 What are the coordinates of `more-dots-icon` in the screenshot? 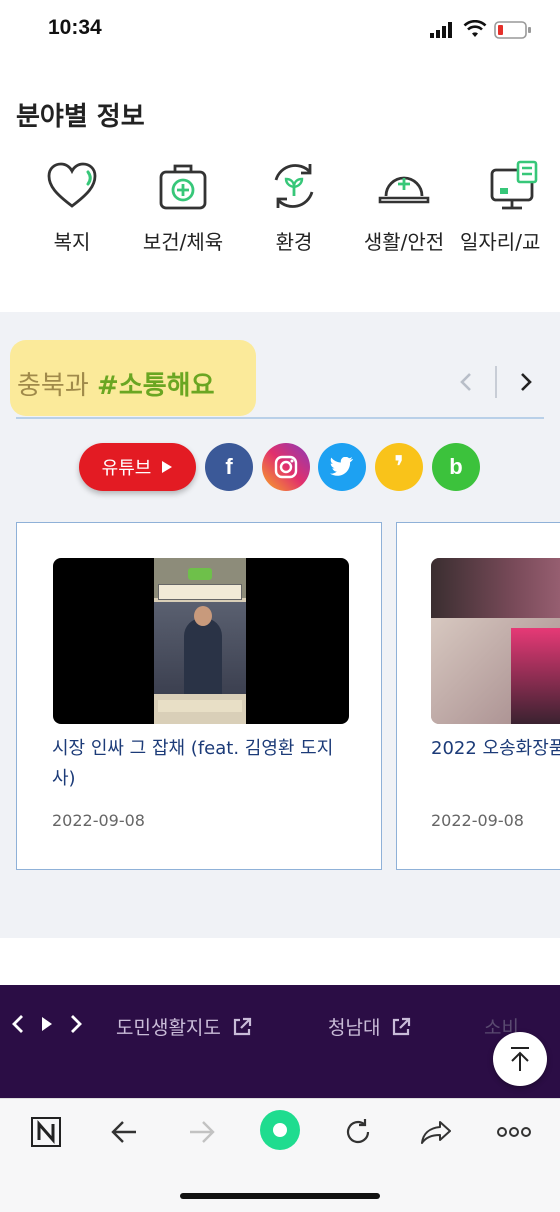 It's located at (514, 1132).